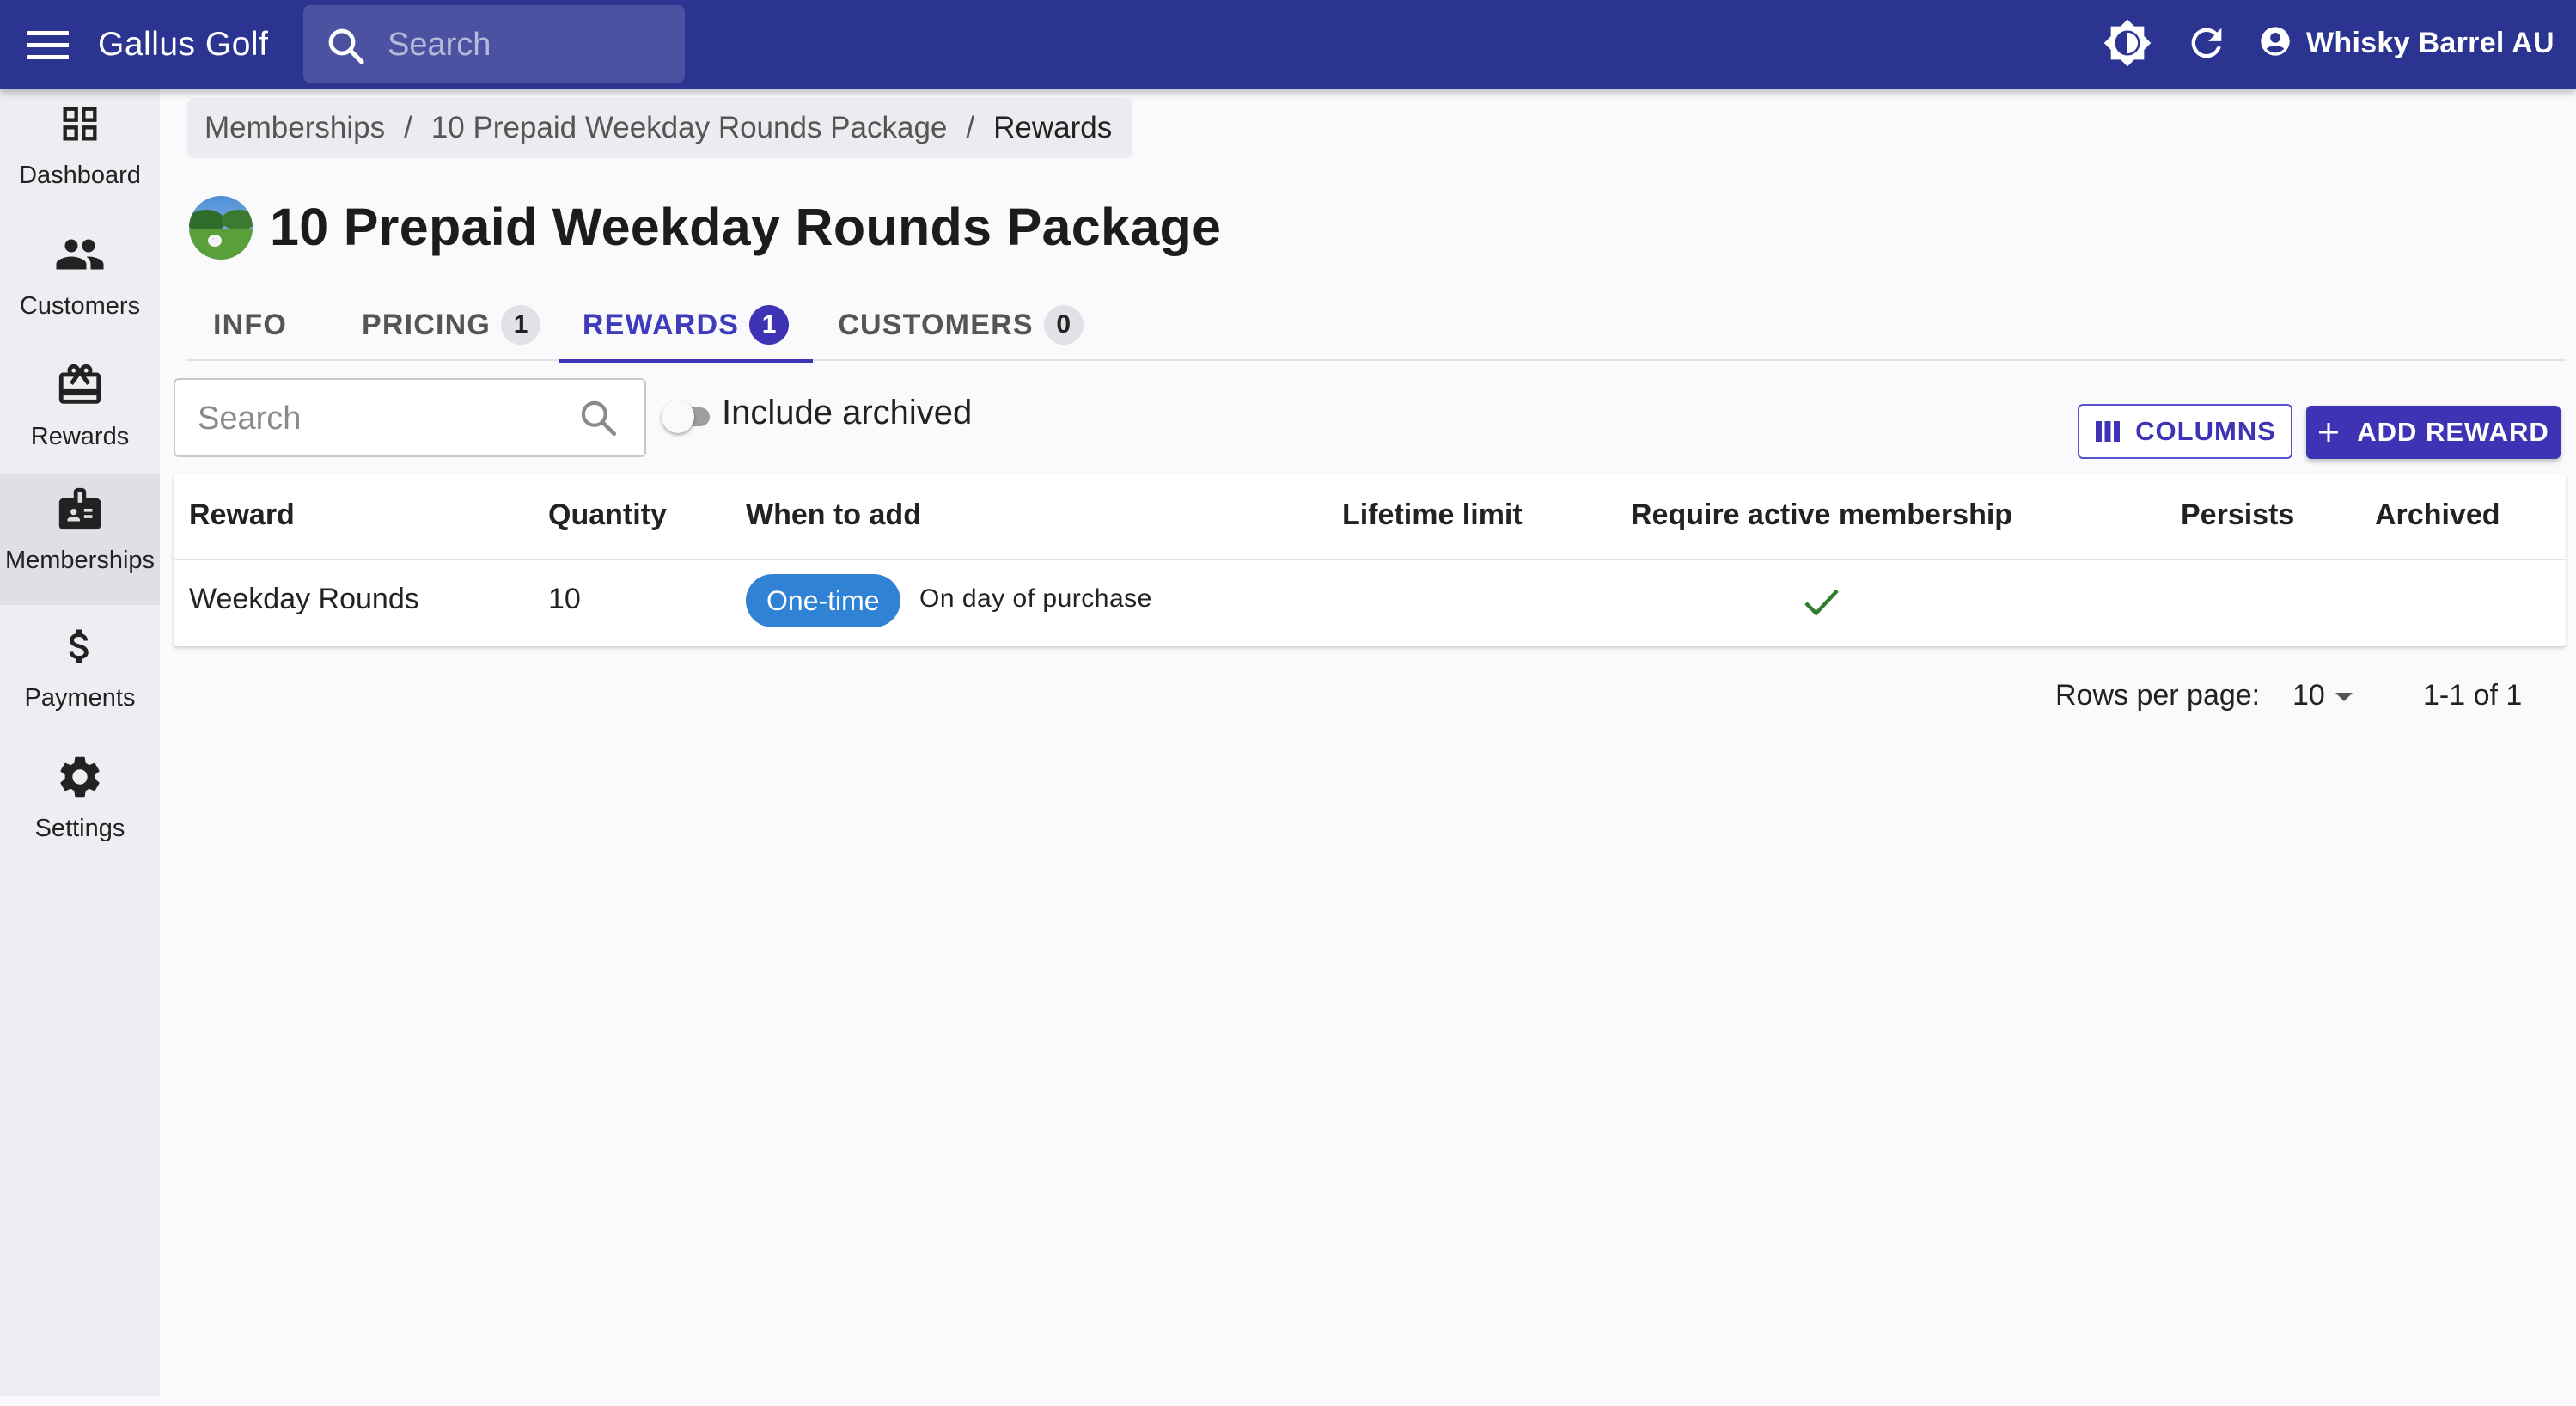 The width and height of the screenshot is (2576, 1406). I want to click on sidebar-item-label: Memberships, so click(80, 561).